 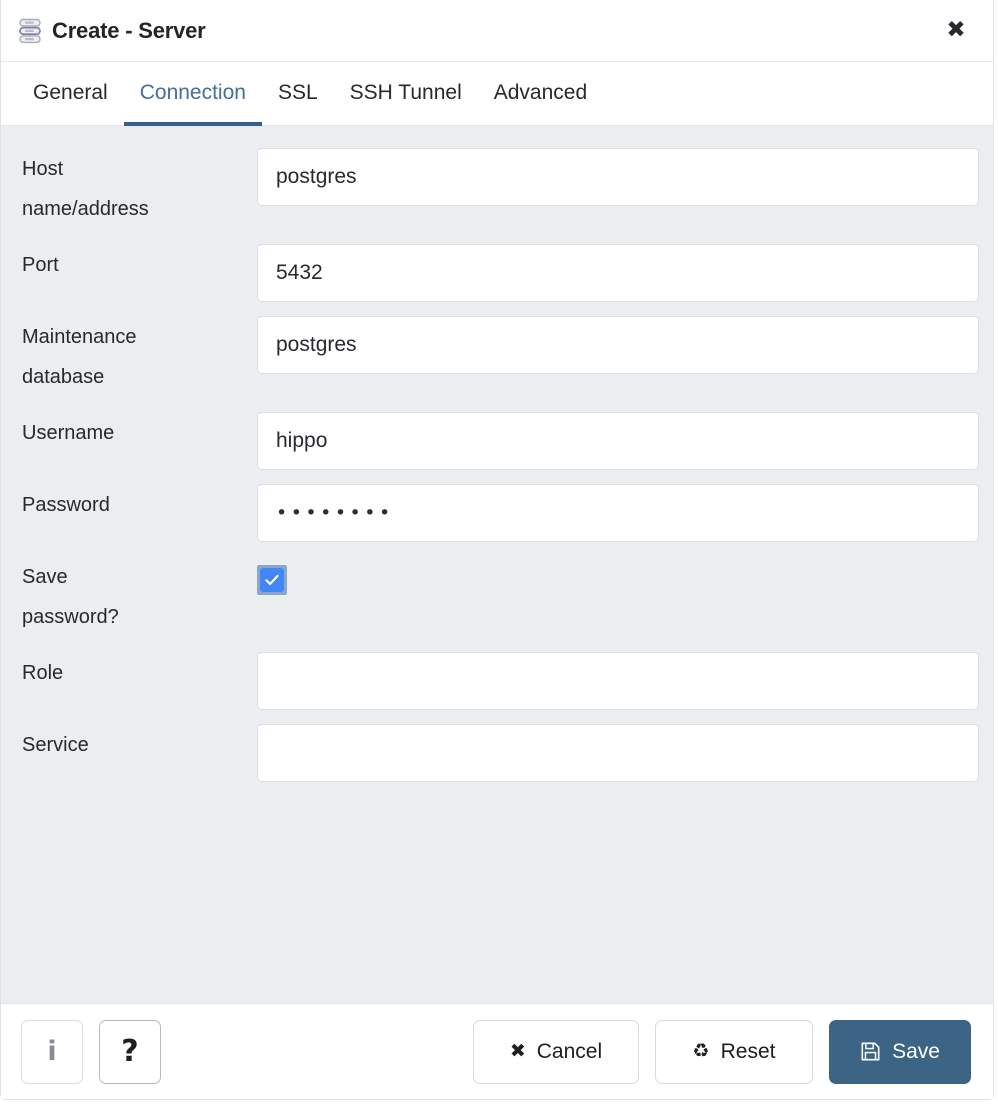 I want to click on save-password-label: Save password?, so click(x=137, y=597).